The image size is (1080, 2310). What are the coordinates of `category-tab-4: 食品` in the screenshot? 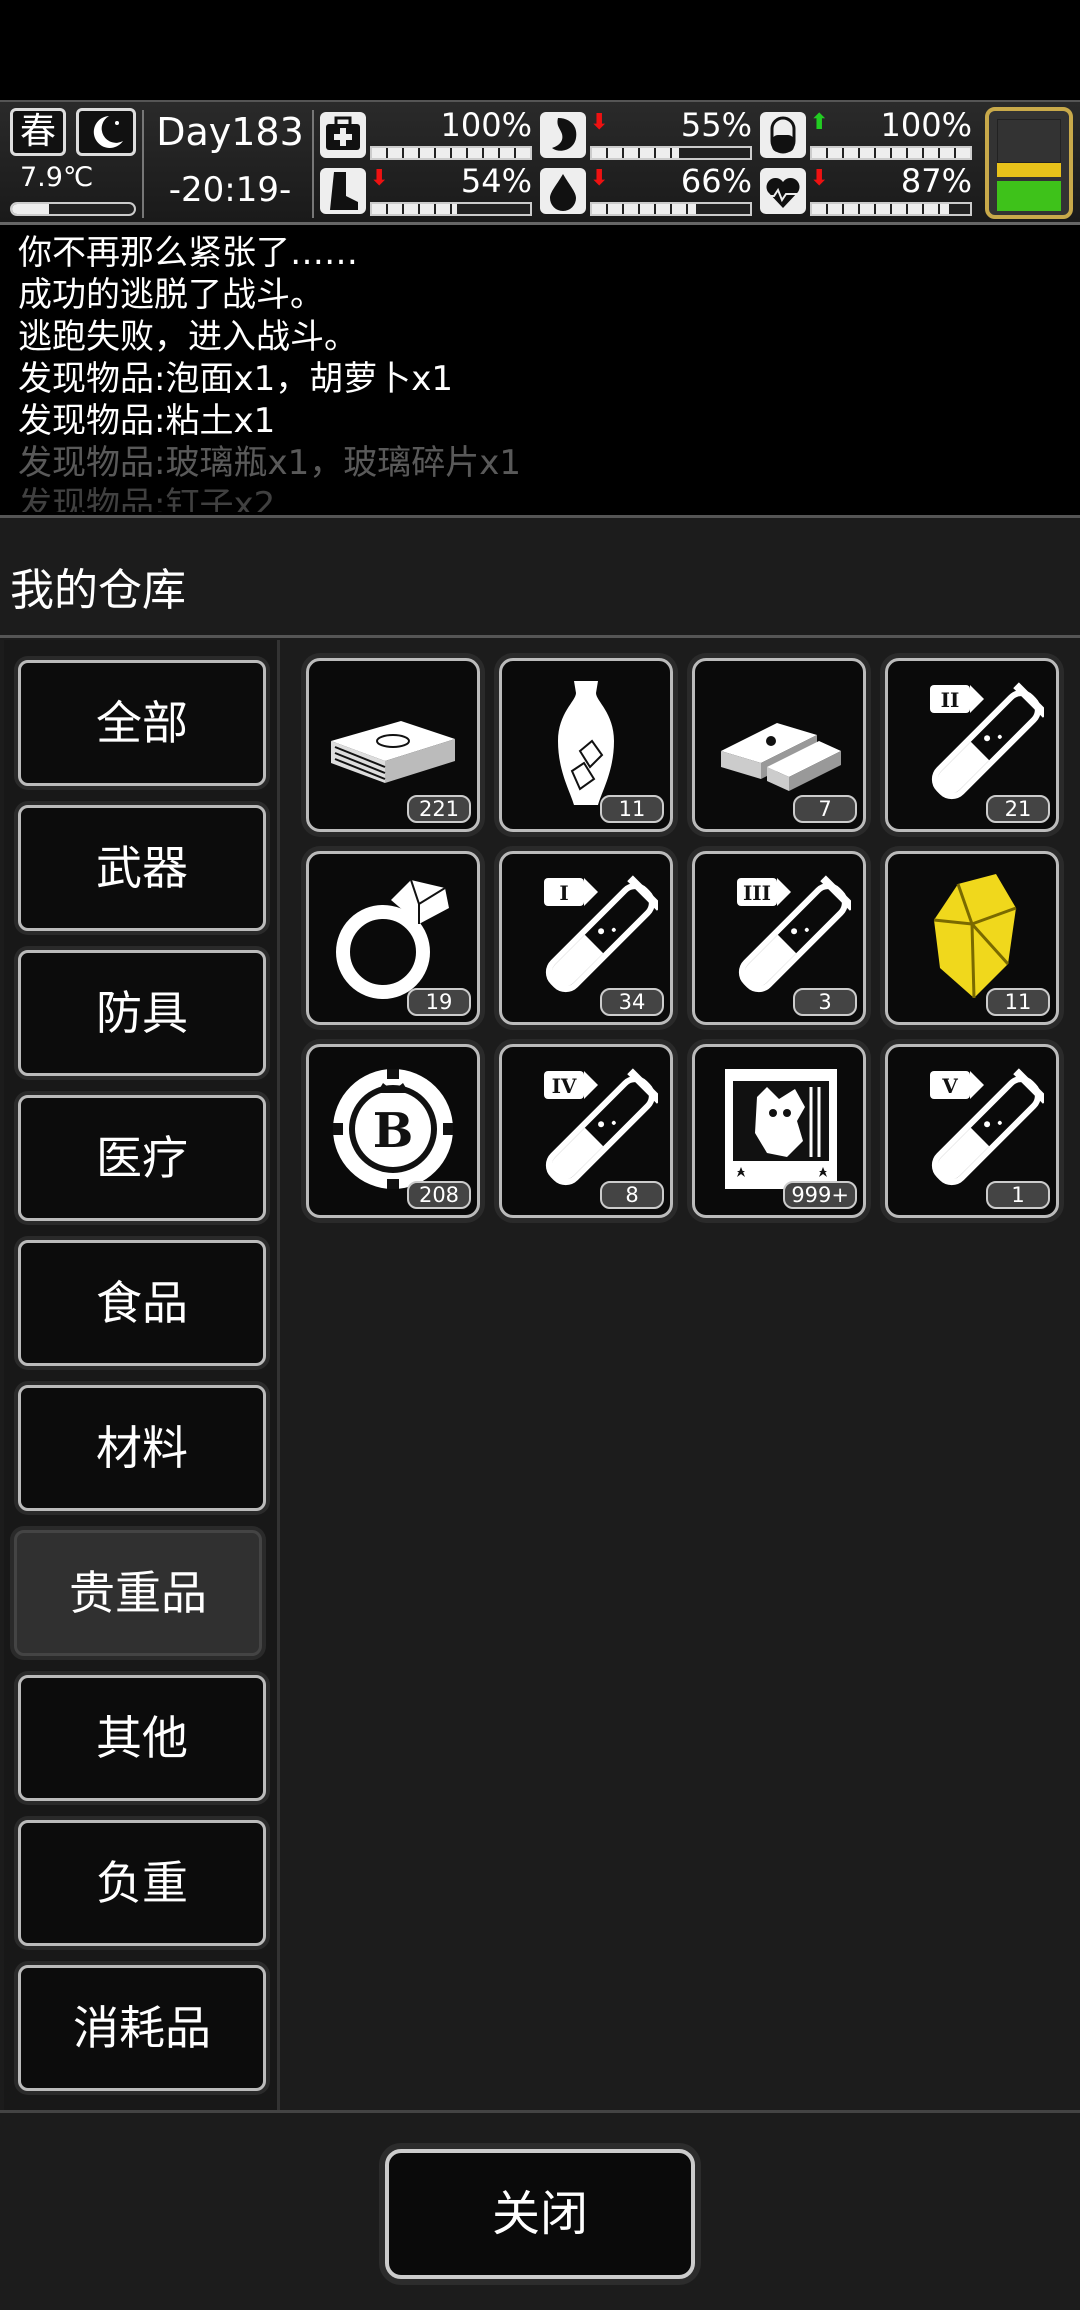 It's located at (142, 1303).